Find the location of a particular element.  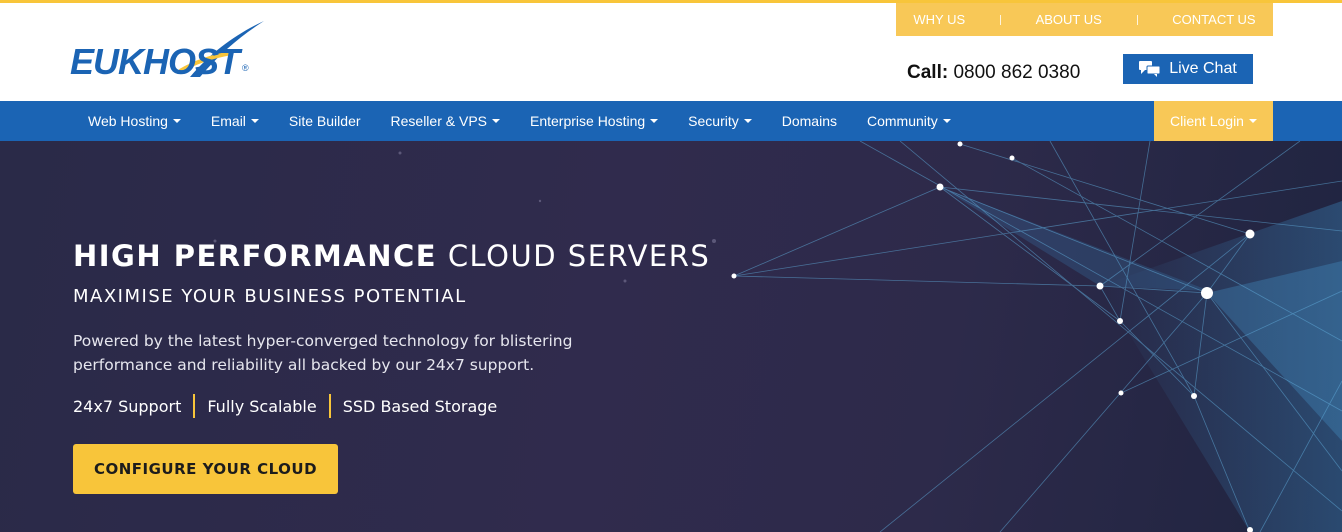

live-chat-button: Live Chat is located at coordinates (1188, 69).